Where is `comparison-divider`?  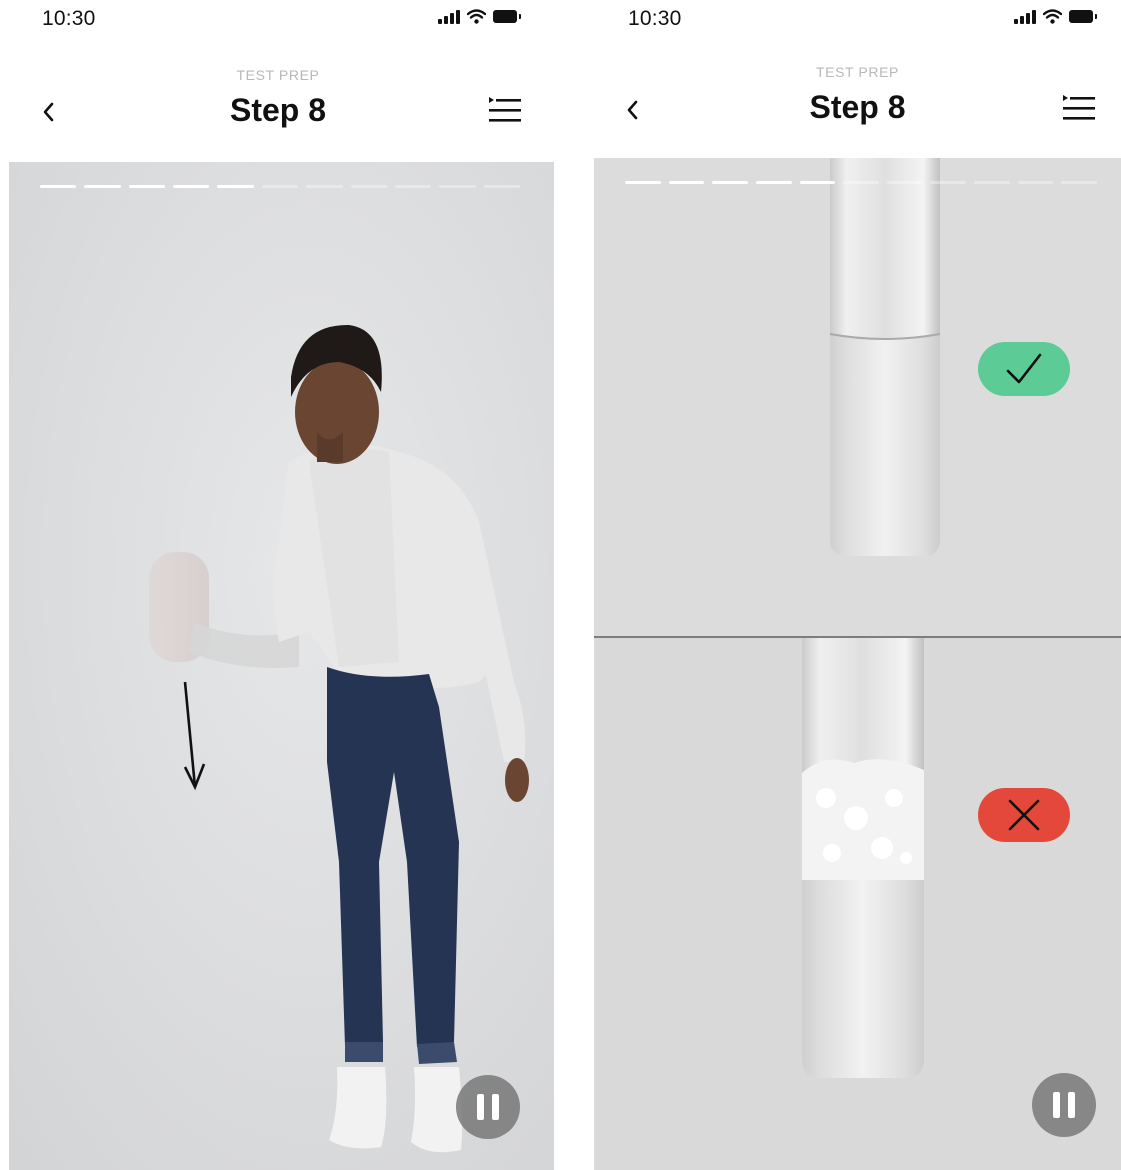 comparison-divider is located at coordinates (857, 637).